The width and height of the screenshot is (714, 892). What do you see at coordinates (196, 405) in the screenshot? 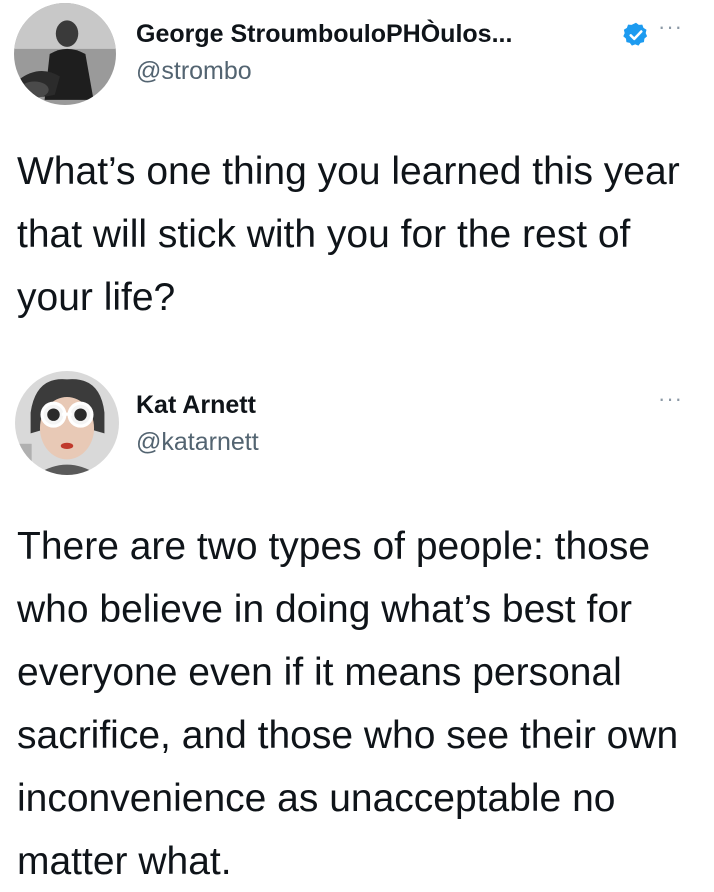
I see `author-name: Kat Arnett` at bounding box center [196, 405].